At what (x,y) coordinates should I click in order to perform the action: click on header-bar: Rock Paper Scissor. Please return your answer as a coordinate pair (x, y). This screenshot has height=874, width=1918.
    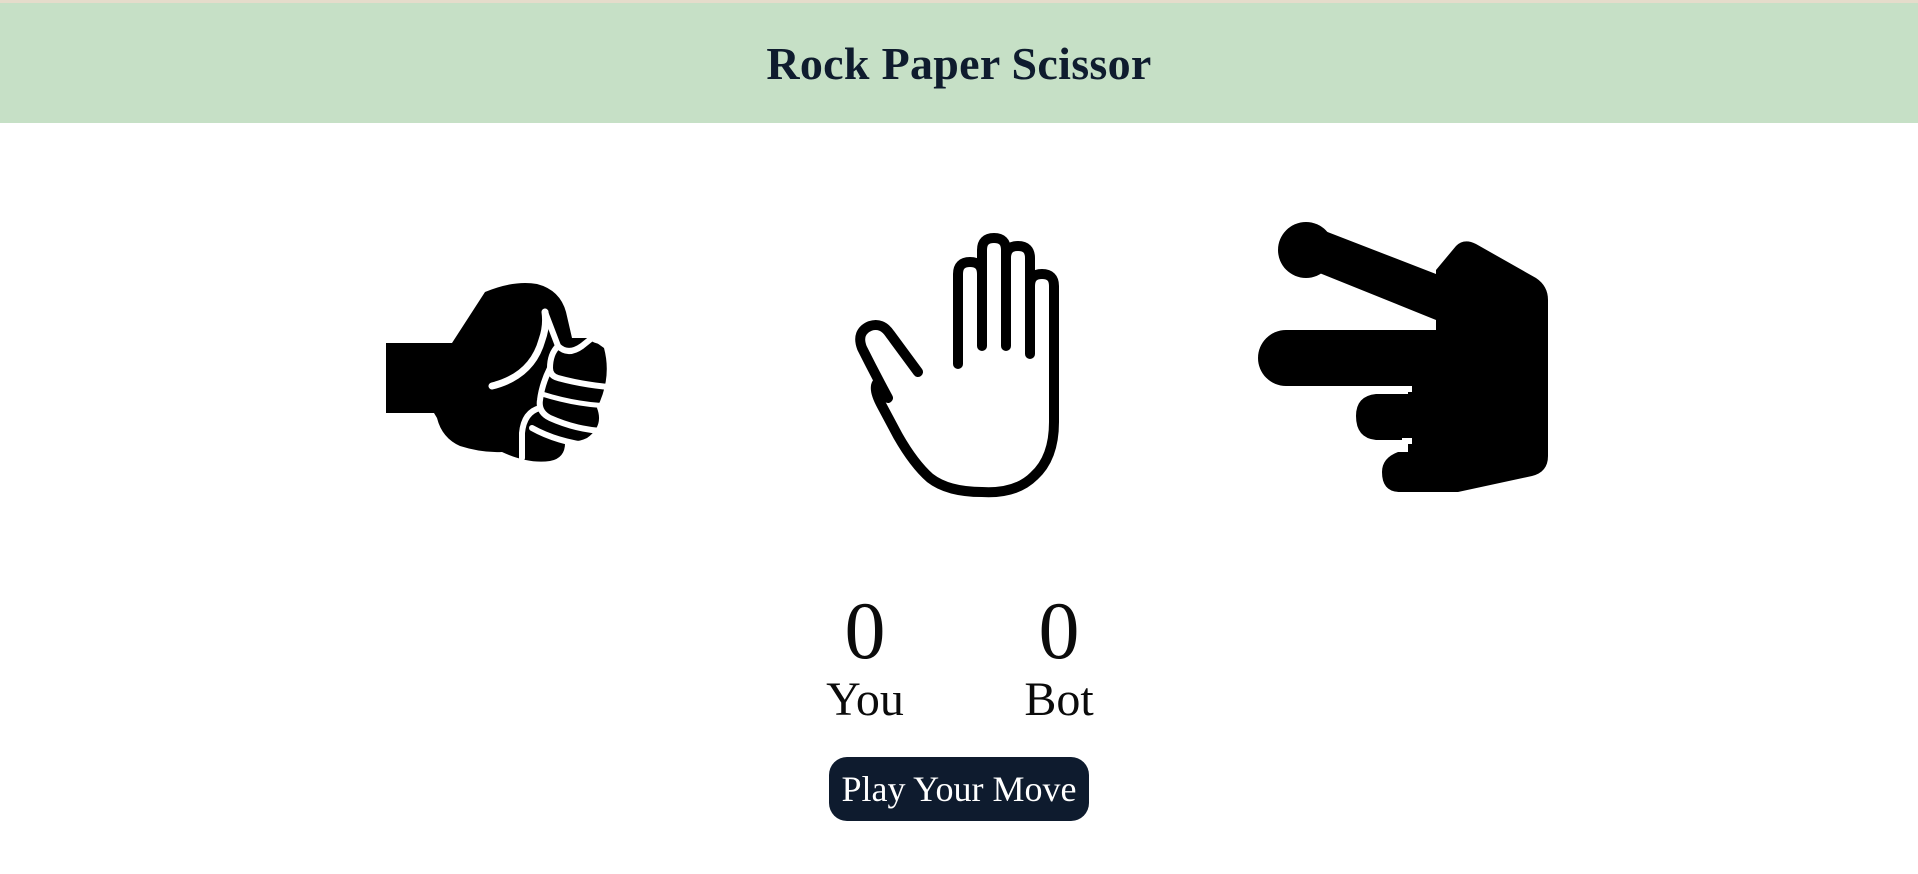
    Looking at the image, I should click on (959, 63).